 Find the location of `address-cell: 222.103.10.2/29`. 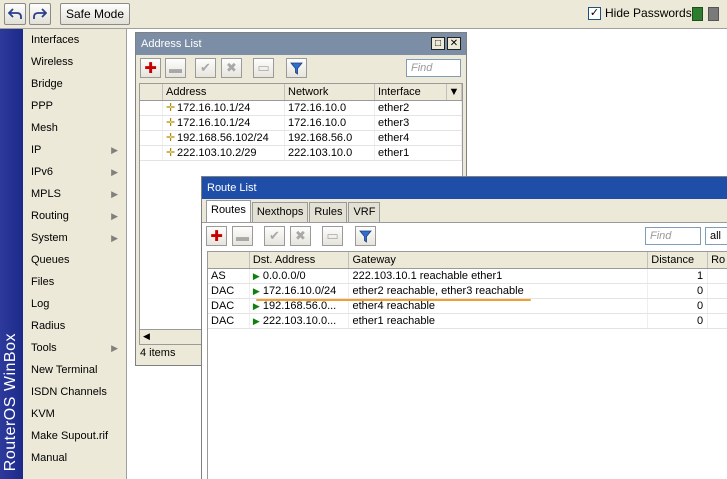

address-cell: 222.103.10.2/29 is located at coordinates (217, 153).